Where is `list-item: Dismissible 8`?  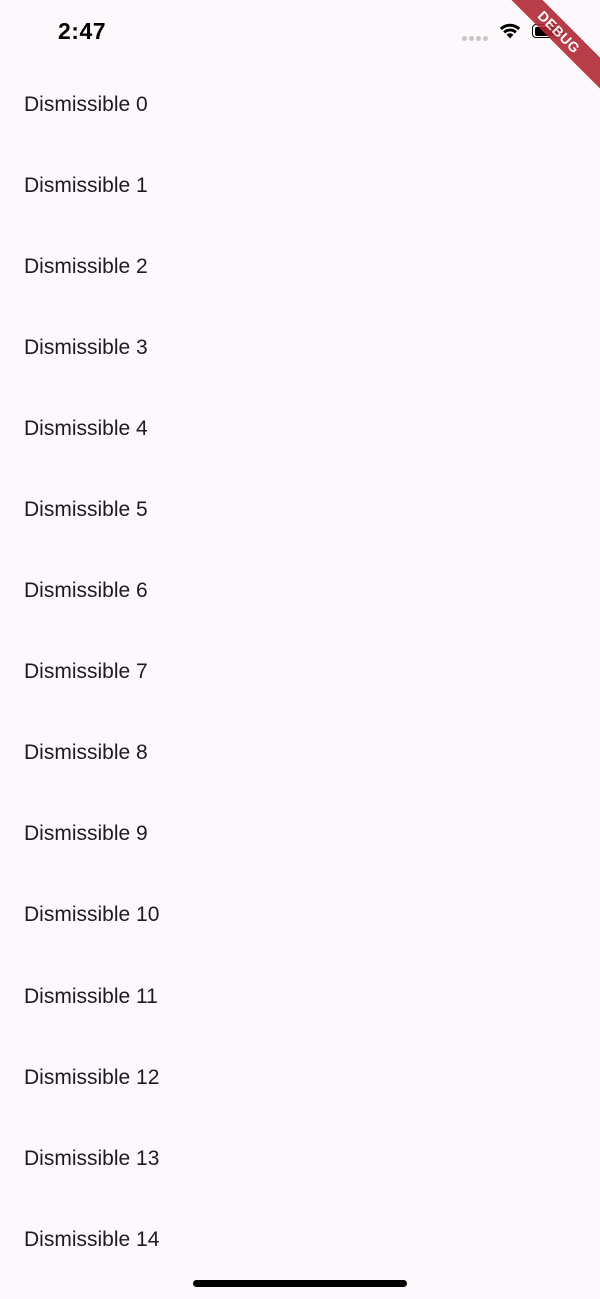
list-item: Dismissible 8 is located at coordinates (300, 753).